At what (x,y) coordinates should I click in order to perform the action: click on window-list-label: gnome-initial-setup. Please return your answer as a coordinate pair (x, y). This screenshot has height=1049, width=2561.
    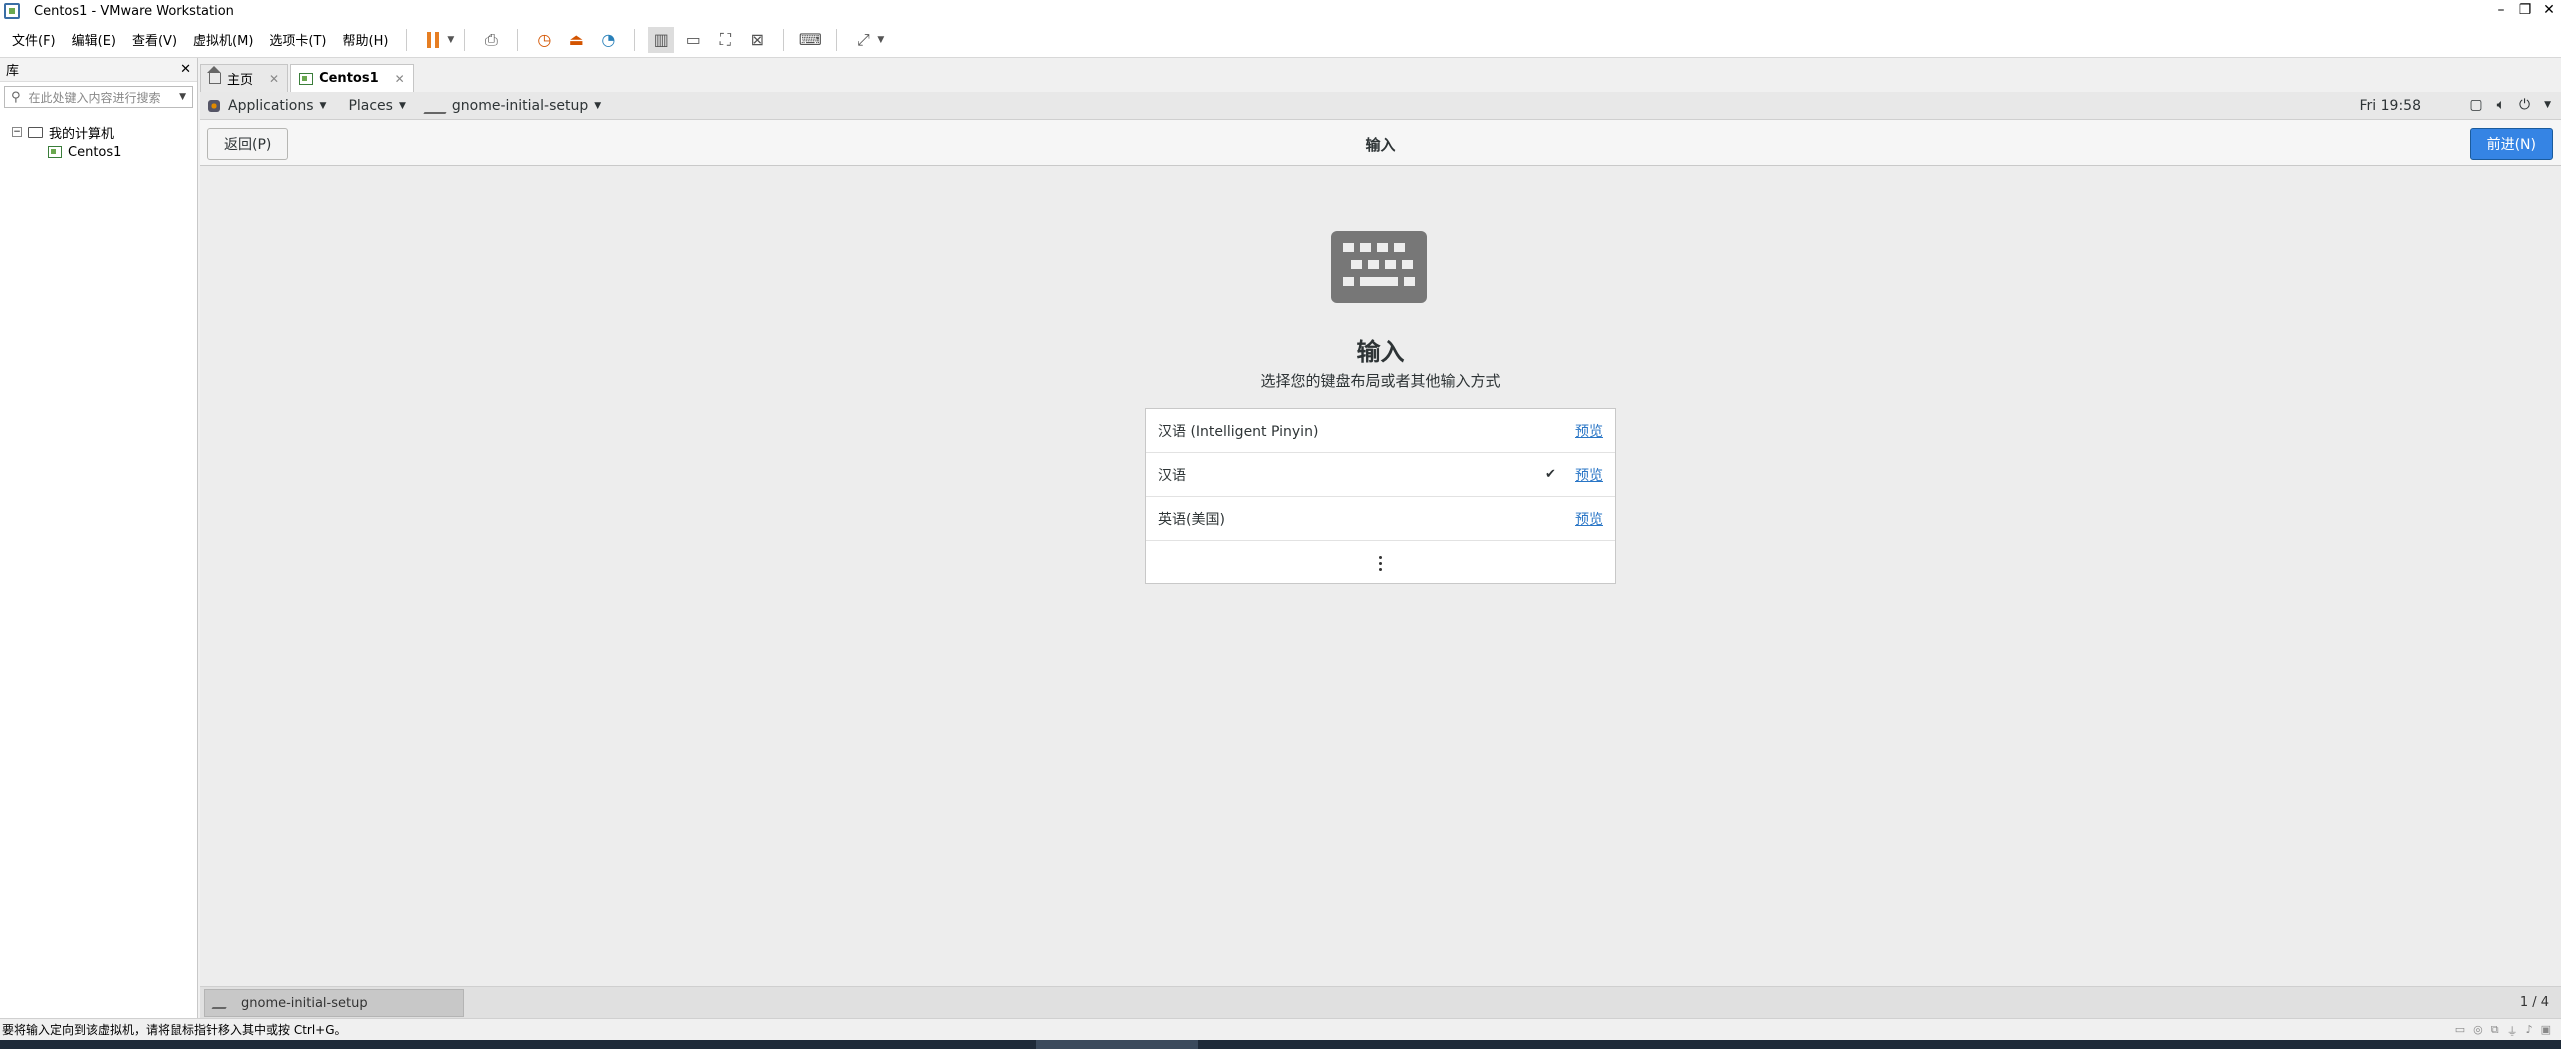
    Looking at the image, I should click on (304, 1003).